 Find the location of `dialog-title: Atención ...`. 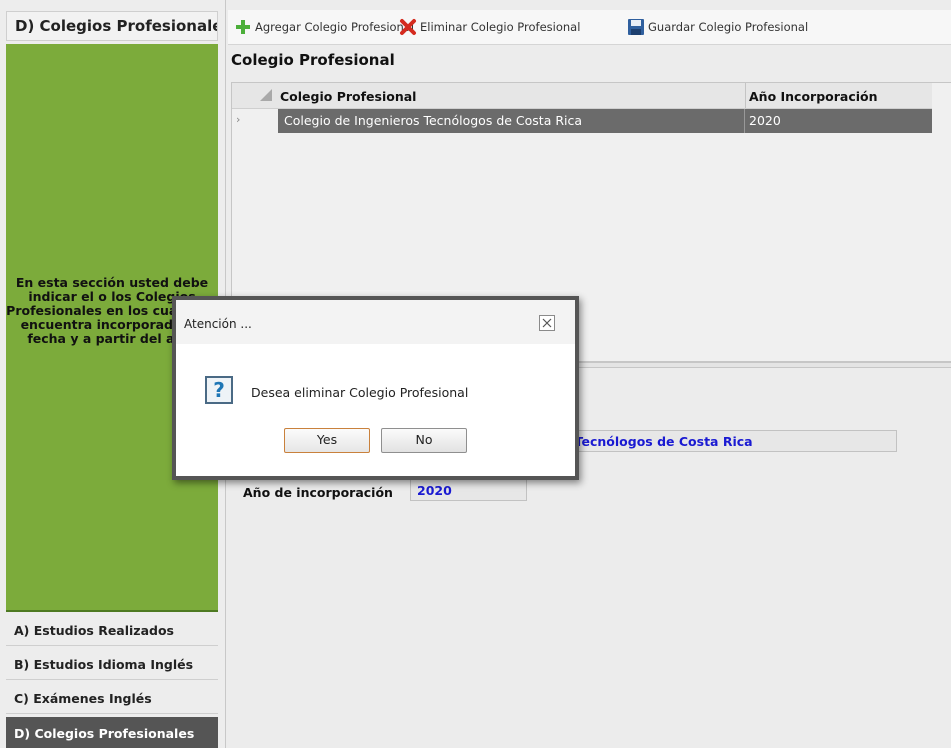

dialog-title: Atención ... is located at coordinates (218, 324).